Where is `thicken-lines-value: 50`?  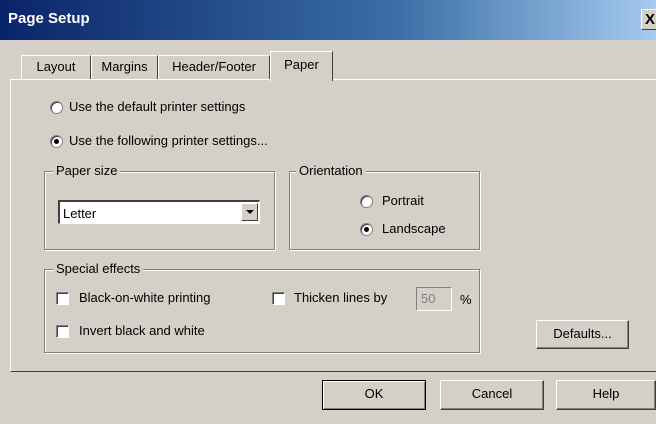
thicken-lines-value: 50 is located at coordinates (428, 298).